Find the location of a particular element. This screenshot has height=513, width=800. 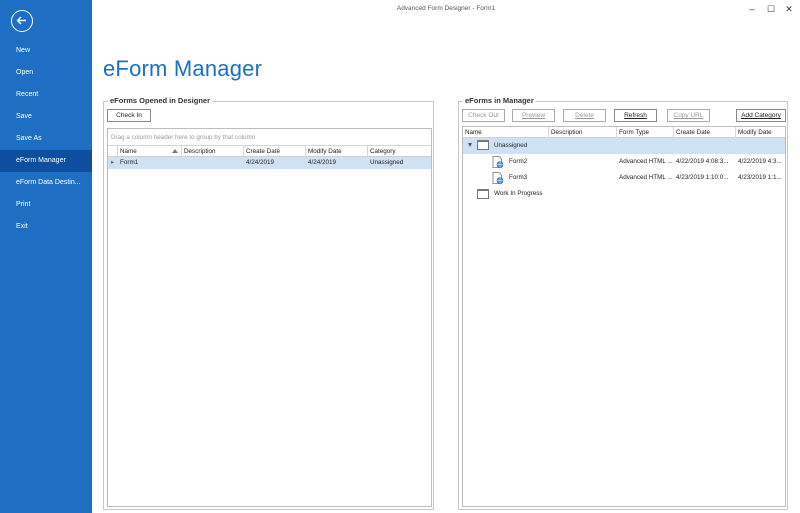

add-category-button: Add Category is located at coordinates (761, 115).